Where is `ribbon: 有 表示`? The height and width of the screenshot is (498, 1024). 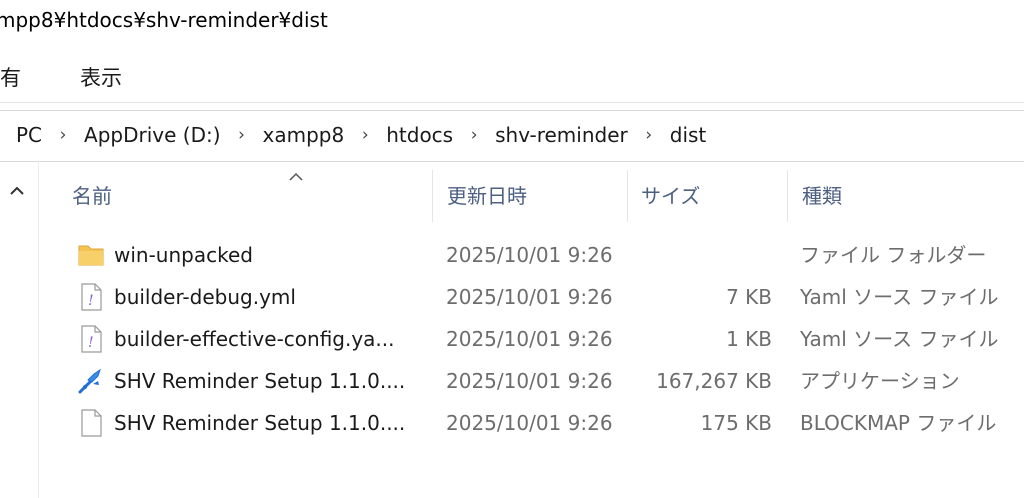 ribbon: 有 表示 is located at coordinates (512, 75).